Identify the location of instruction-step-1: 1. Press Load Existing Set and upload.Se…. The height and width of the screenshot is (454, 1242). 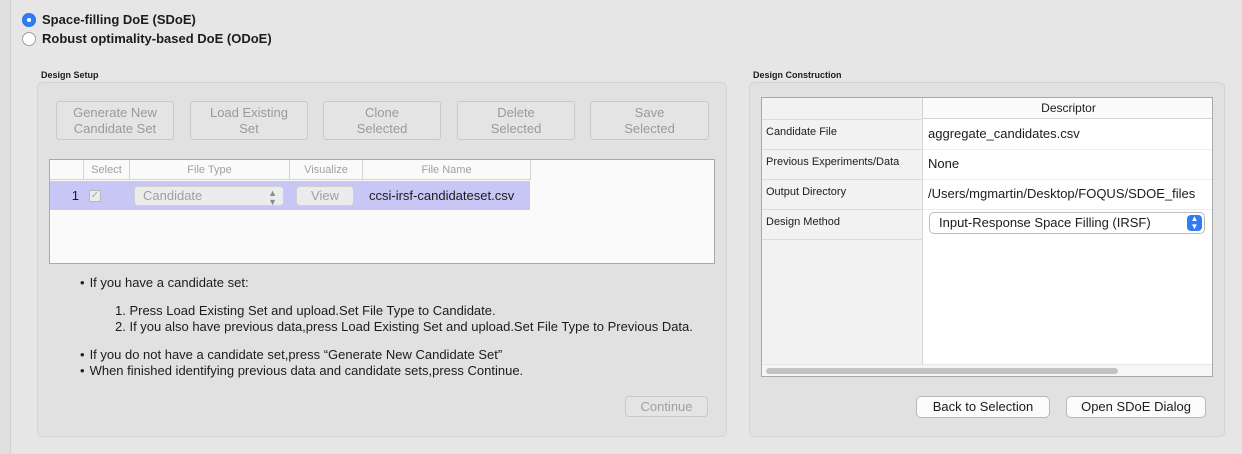
(305, 310).